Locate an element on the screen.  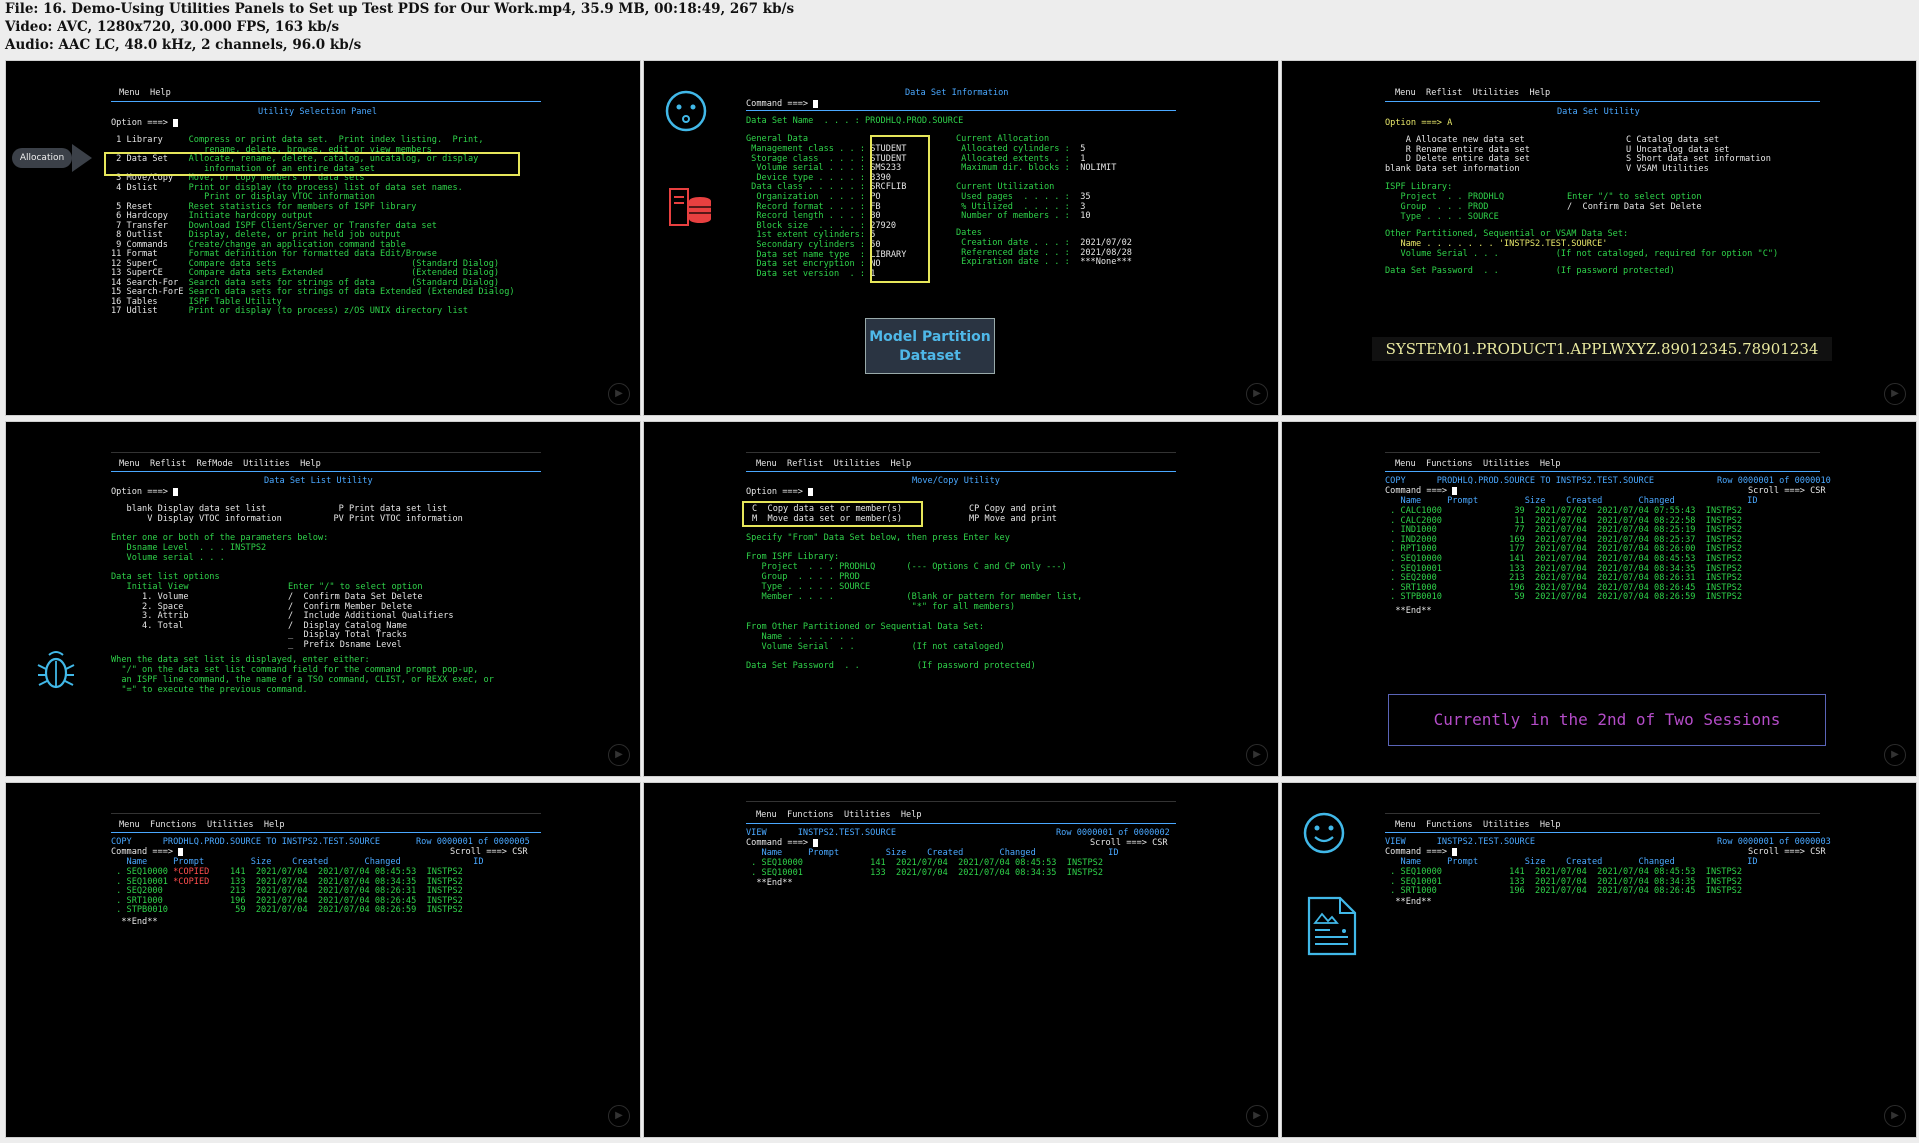
confirm-delete-option: / Confirm Data Set Delete is located at coordinates (1634, 207).